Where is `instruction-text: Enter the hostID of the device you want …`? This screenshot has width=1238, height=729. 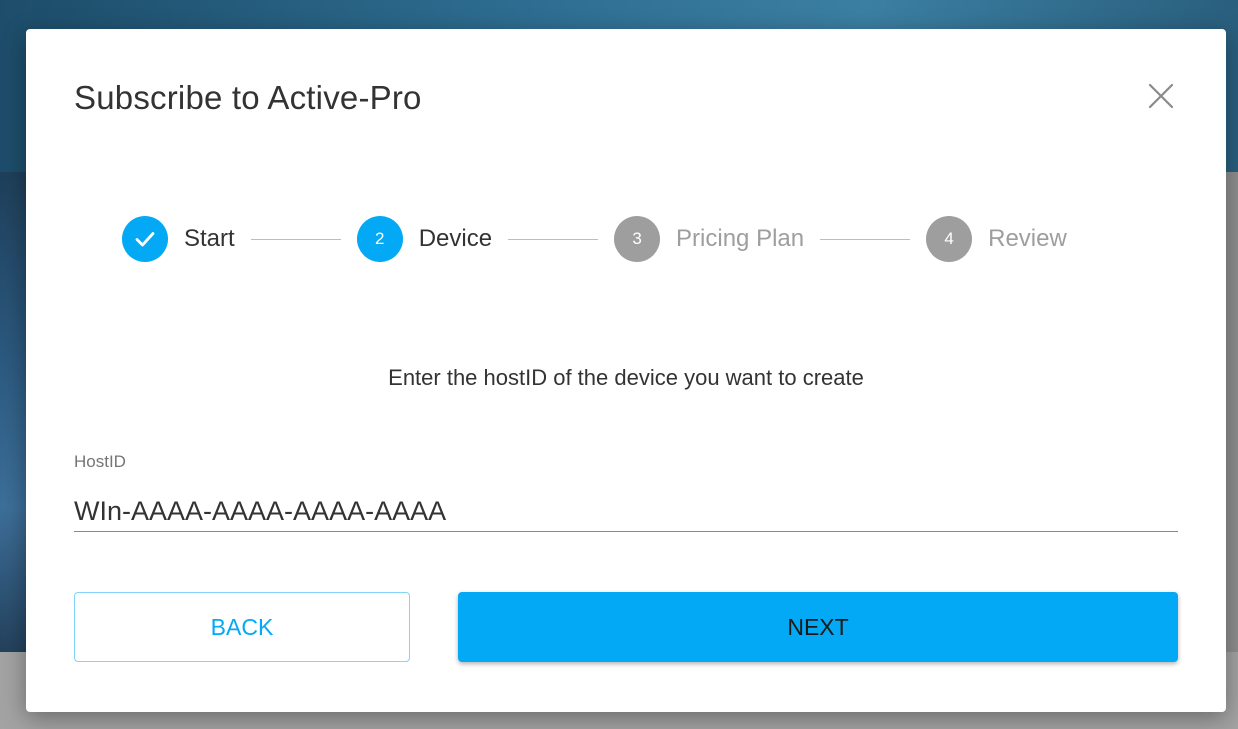 instruction-text: Enter the hostID of the device you want … is located at coordinates (626, 377).